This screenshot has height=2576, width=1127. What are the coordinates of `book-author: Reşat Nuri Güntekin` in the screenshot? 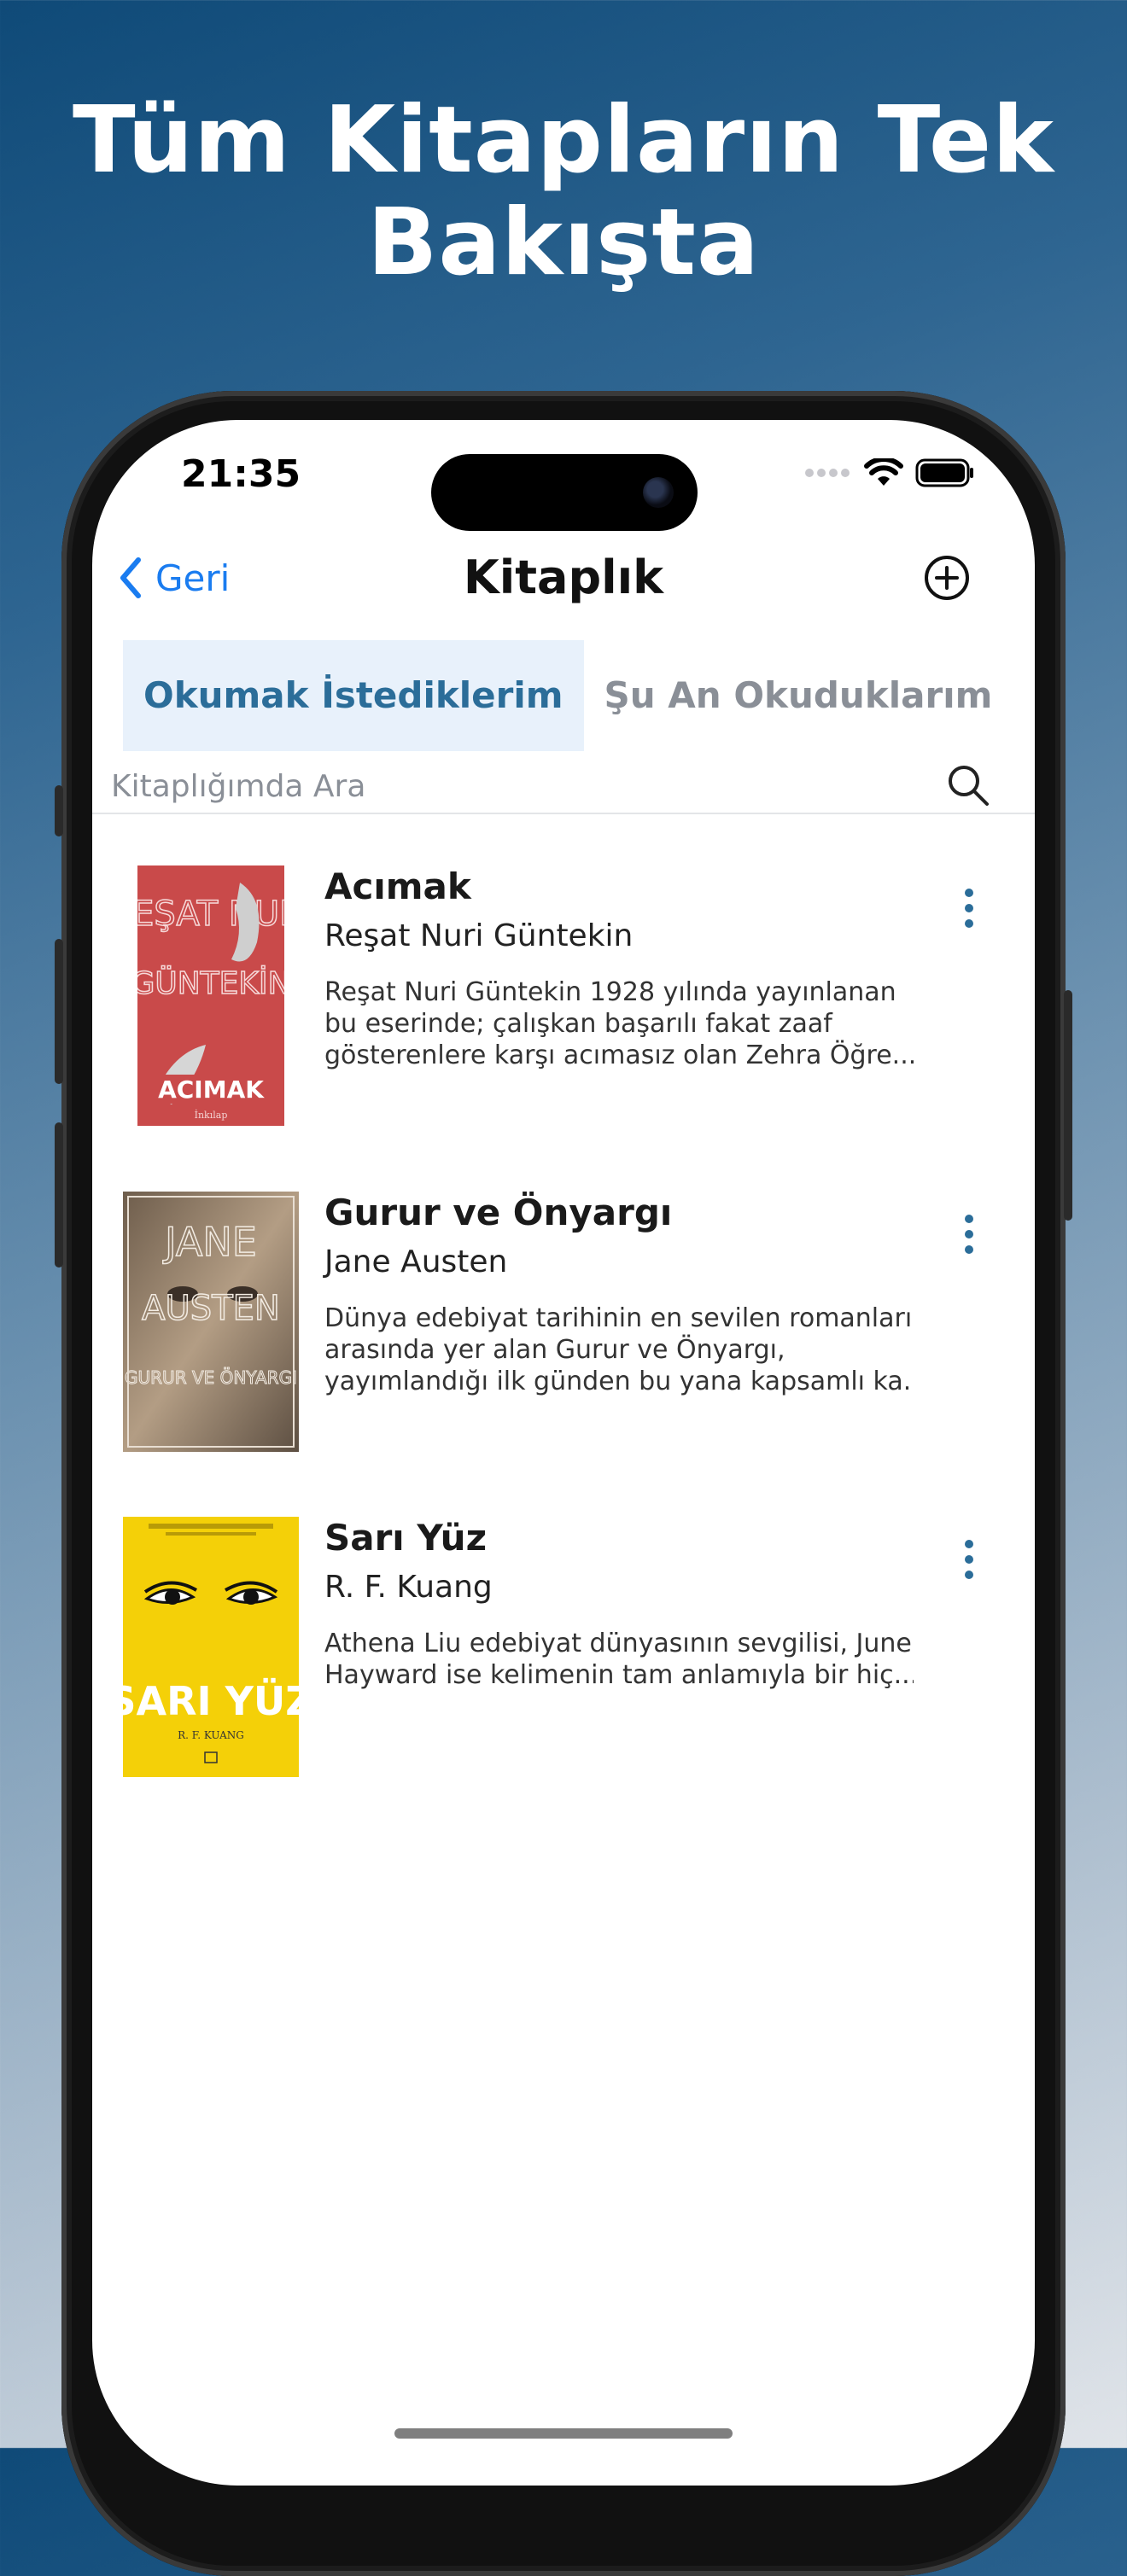 It's located at (479, 935).